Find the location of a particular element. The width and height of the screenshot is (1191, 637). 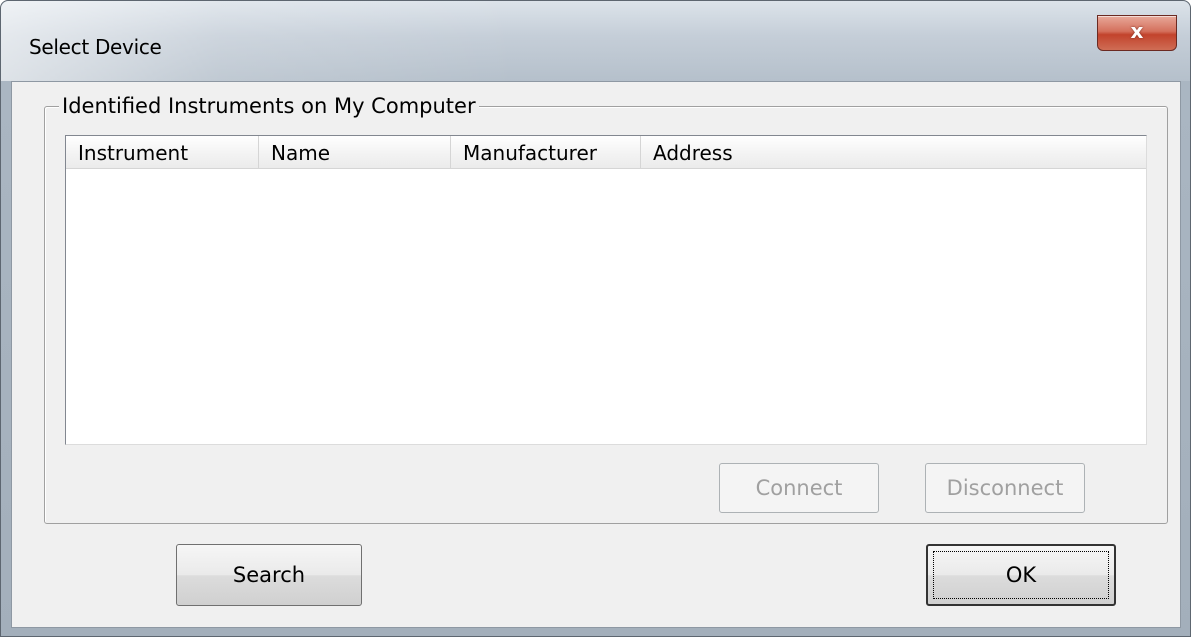

window-title: Select Device is located at coordinates (95, 47).